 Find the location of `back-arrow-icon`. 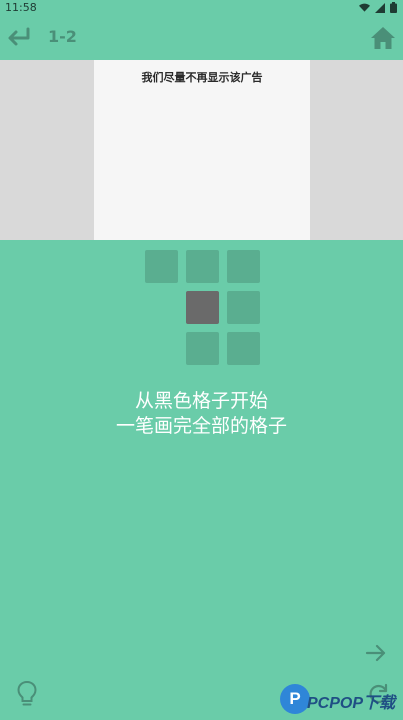

back-arrow-icon is located at coordinates (19, 37).